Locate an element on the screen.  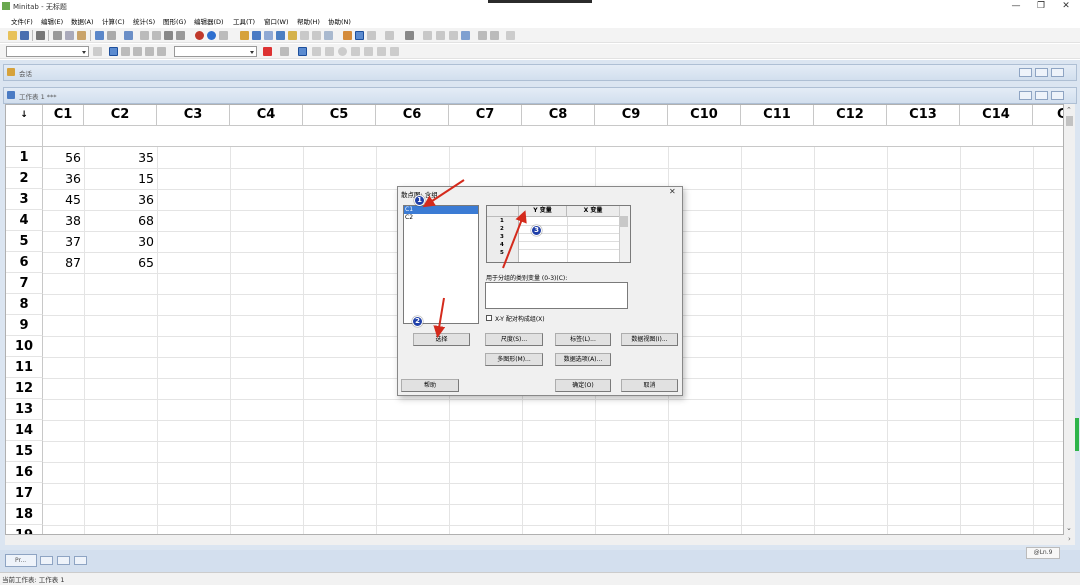
step-badge-1: 1 is located at coordinates (419, 200).